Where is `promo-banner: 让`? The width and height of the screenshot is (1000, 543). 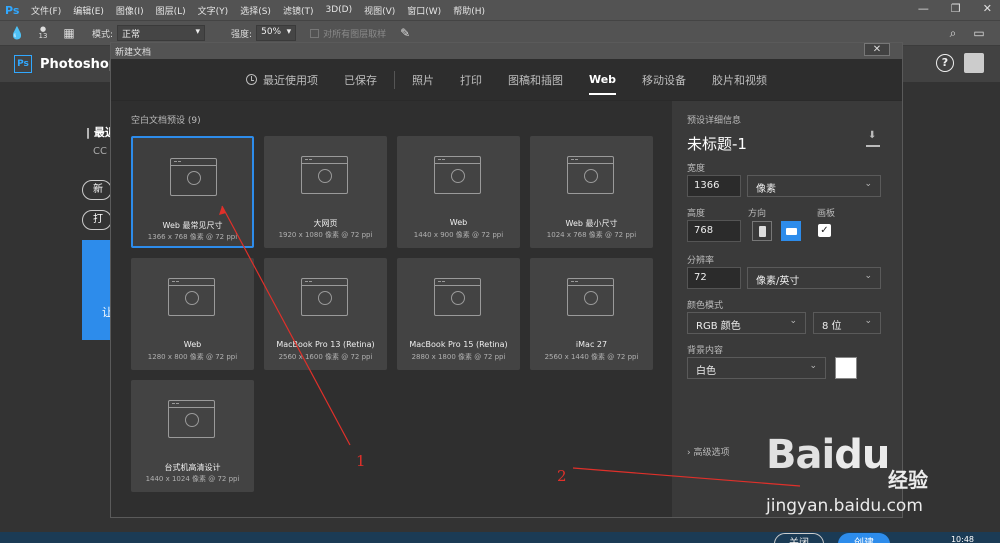 promo-banner: 让 is located at coordinates (97, 290).